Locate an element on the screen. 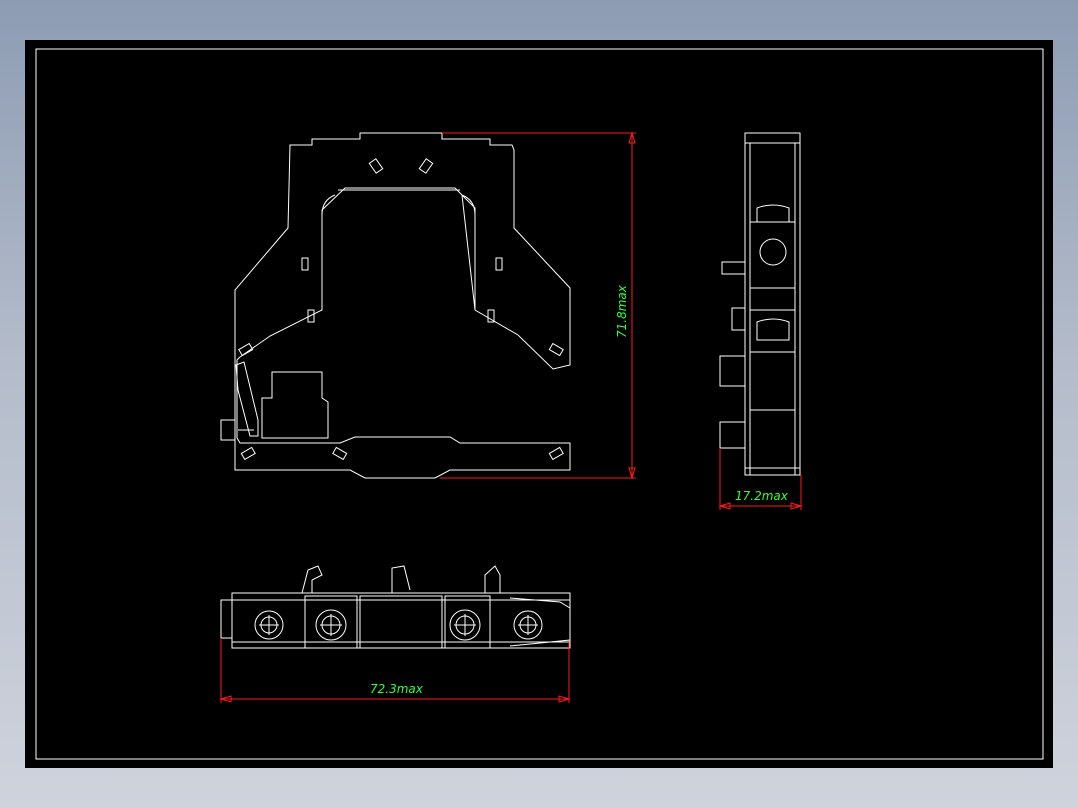  side-bottom-block is located at coordinates (772, 439).